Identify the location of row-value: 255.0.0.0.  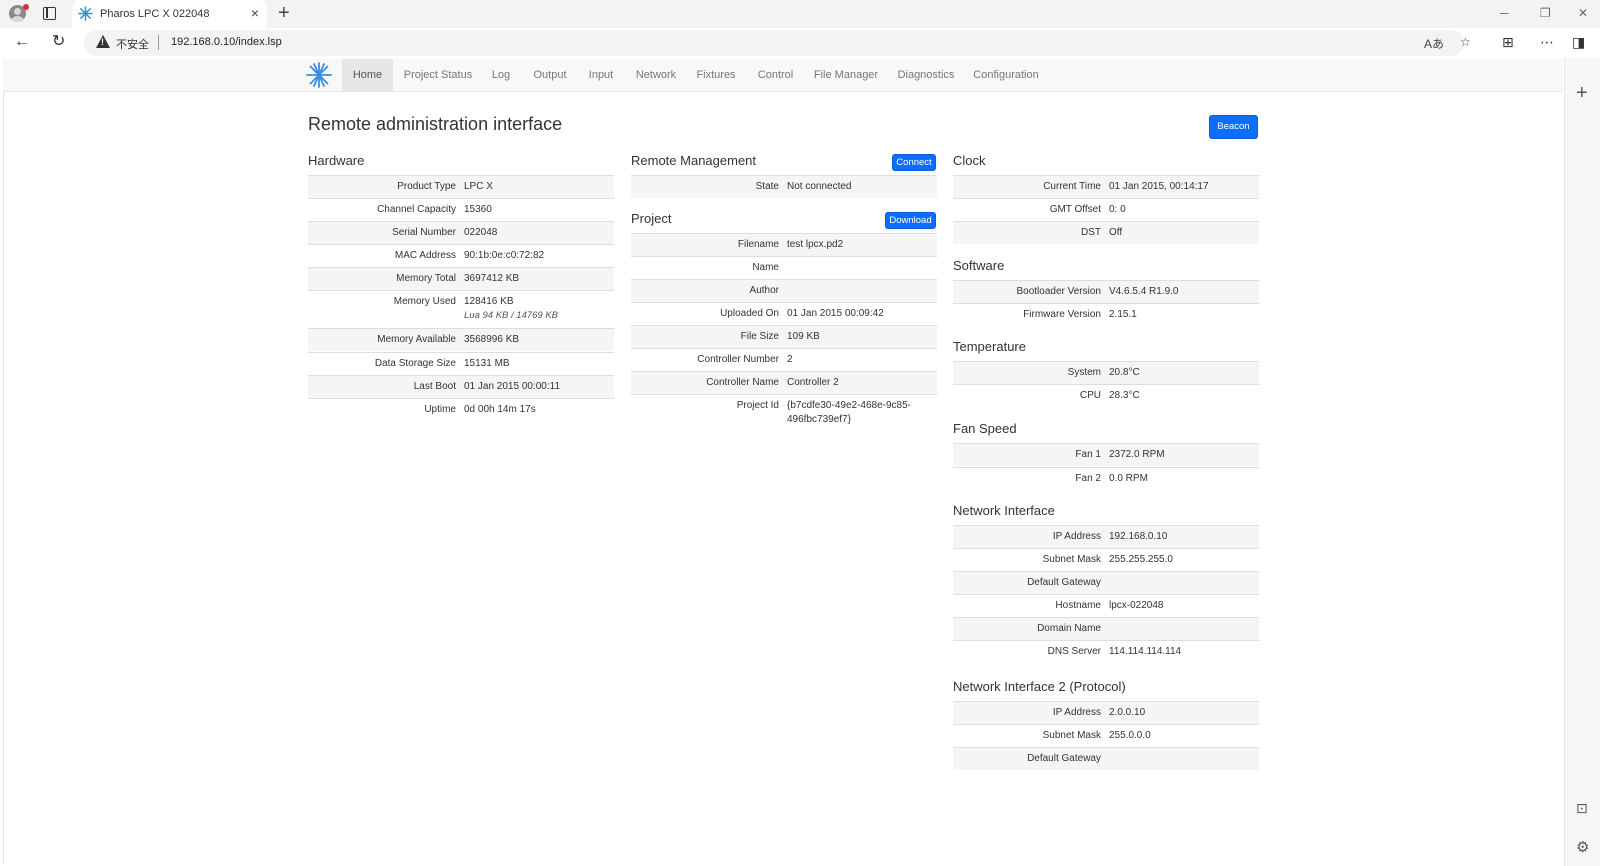
(1130, 735).